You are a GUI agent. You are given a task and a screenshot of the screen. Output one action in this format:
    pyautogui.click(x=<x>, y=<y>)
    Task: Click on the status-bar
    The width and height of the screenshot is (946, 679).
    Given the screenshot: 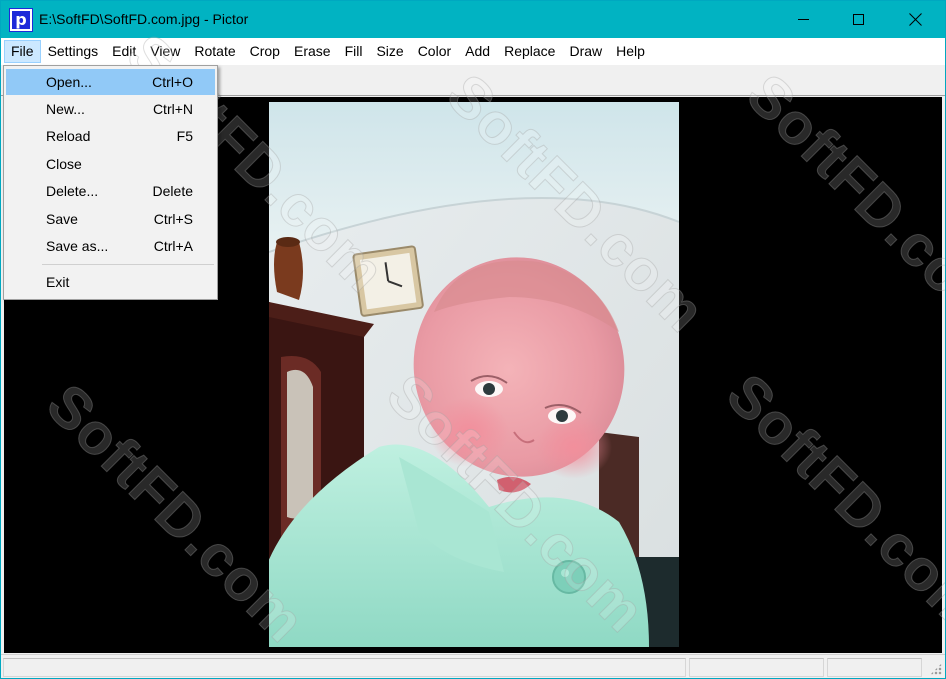 What is the action you would take?
    pyautogui.click(x=473, y=666)
    